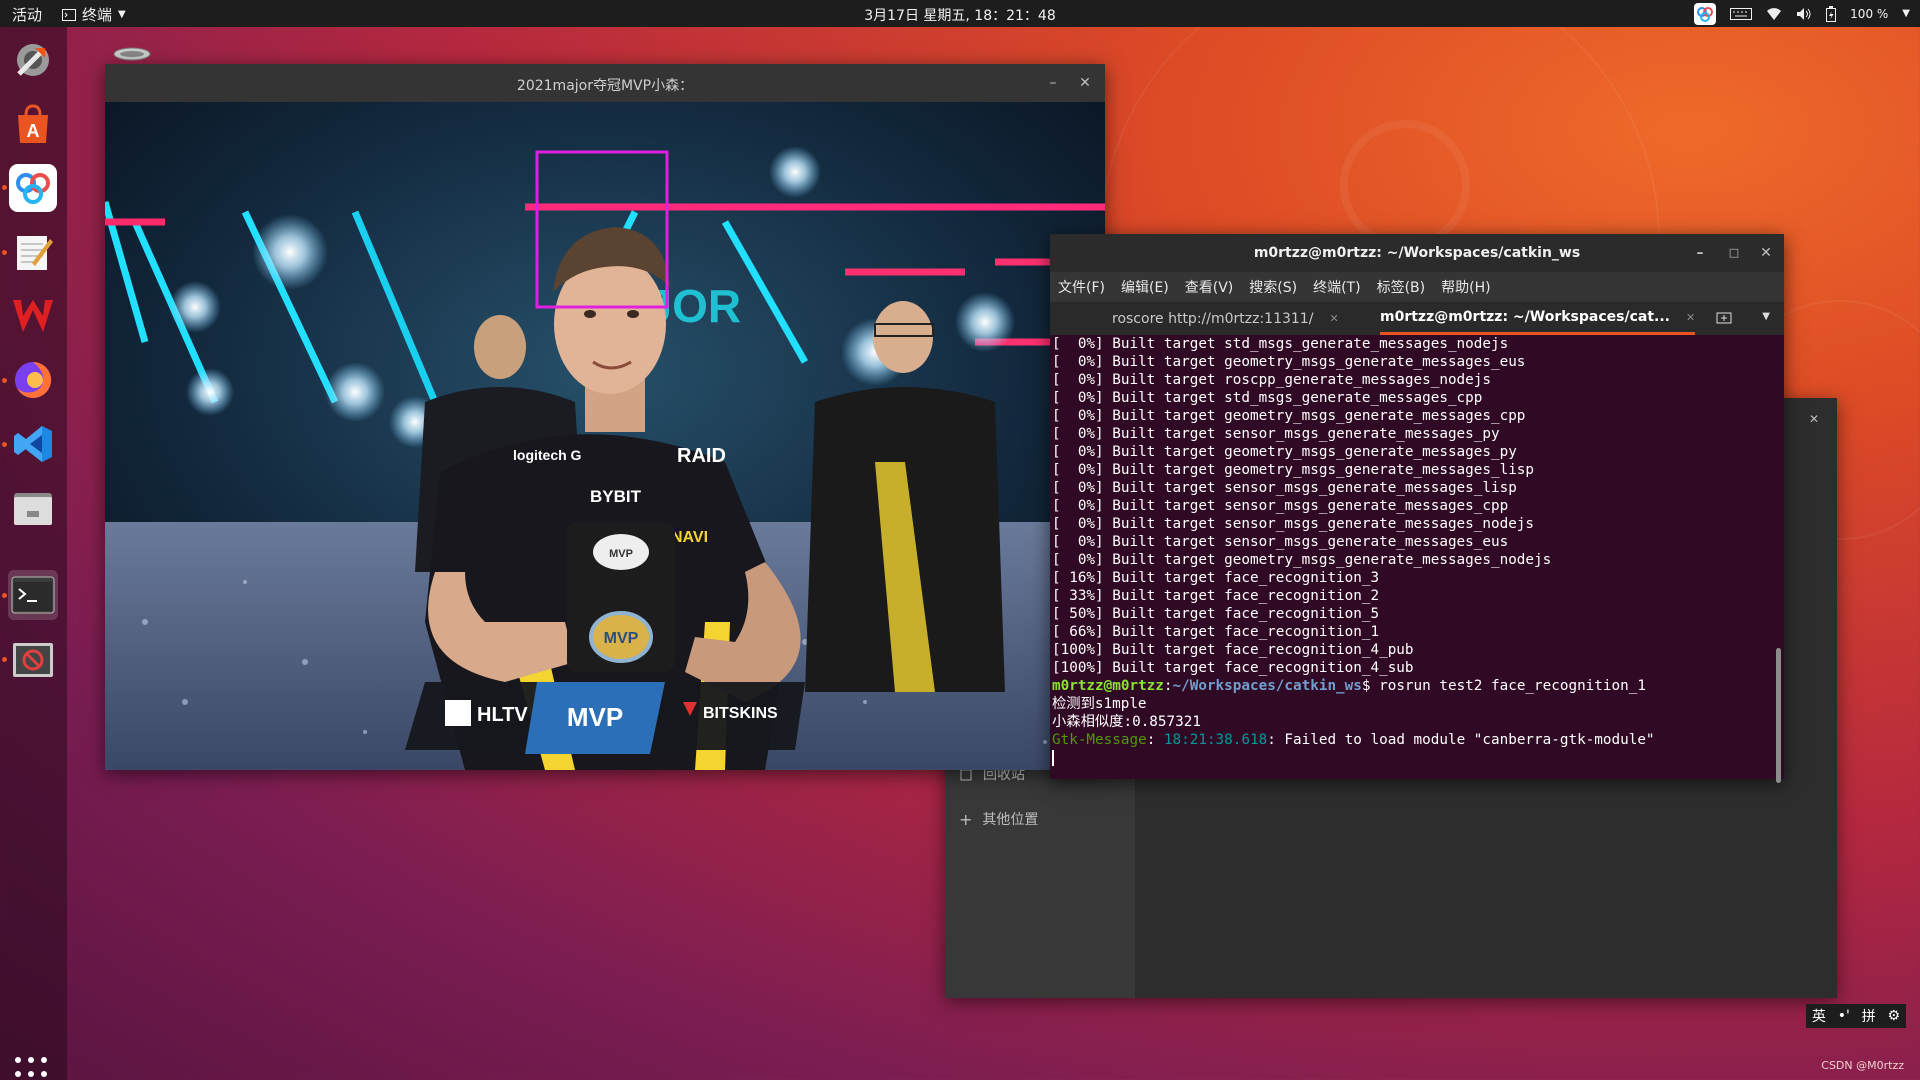  Describe the element at coordinates (1831, 13) in the screenshot. I see `battery-icon` at that location.